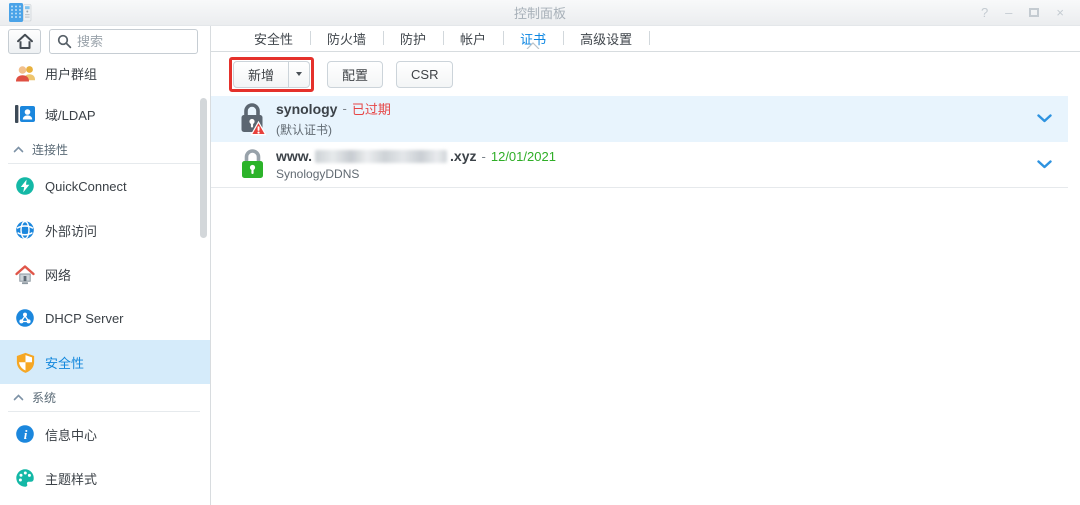 The width and height of the screenshot is (1080, 505). What do you see at coordinates (425, 74) in the screenshot?
I see `csr-button: CSR` at bounding box center [425, 74].